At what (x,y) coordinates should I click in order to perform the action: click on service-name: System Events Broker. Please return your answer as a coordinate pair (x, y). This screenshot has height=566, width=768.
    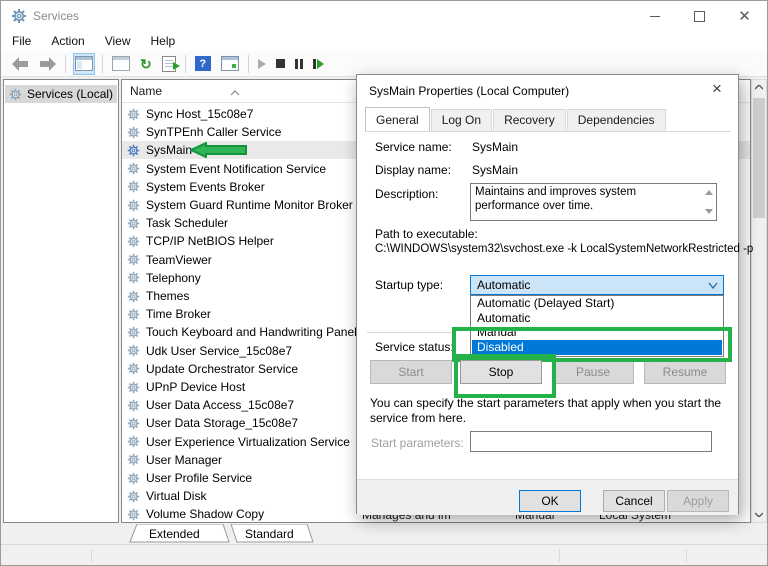
    Looking at the image, I should click on (205, 186).